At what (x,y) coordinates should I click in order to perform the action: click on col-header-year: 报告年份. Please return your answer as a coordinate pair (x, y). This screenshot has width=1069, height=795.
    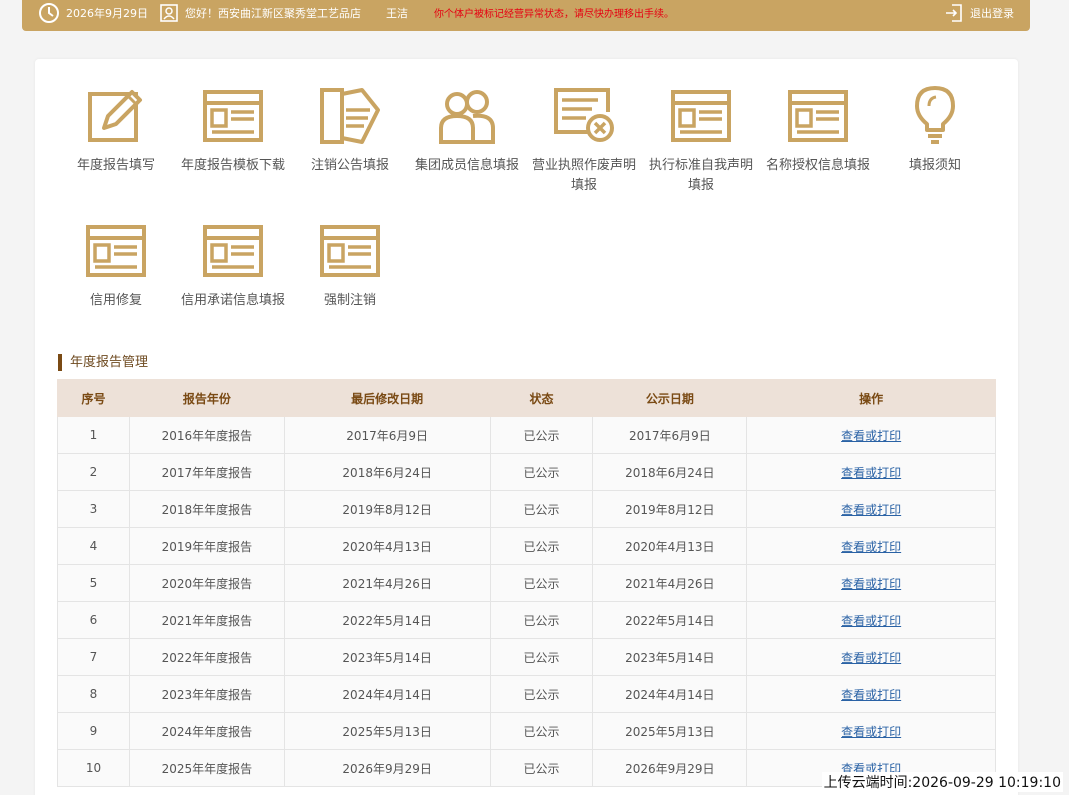
    Looking at the image, I should click on (206, 398).